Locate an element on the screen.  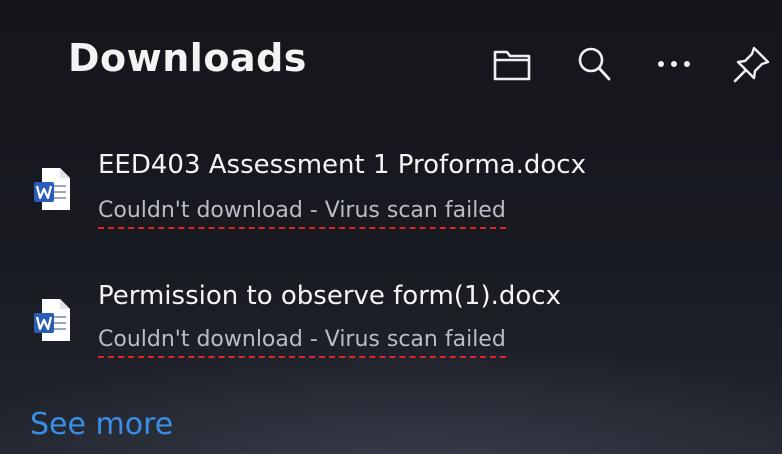
more-icon is located at coordinates (674, 64).